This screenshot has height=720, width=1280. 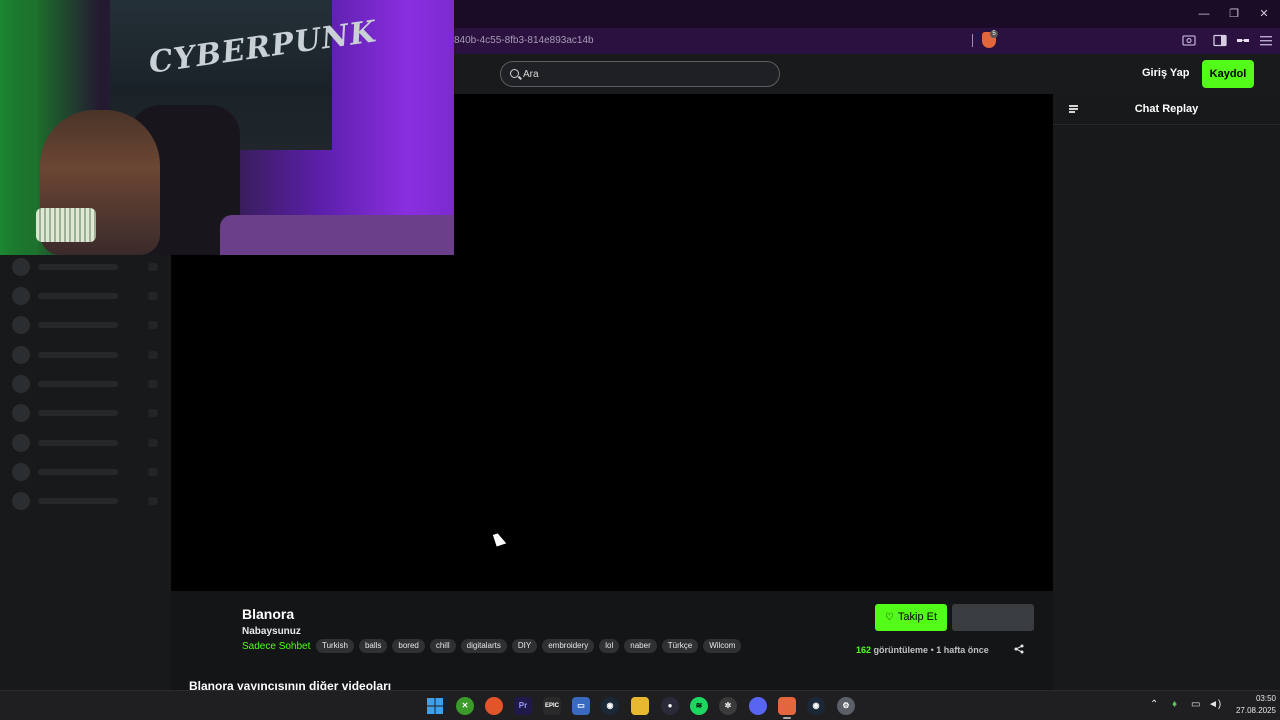 What do you see at coordinates (640, 646) in the screenshot?
I see `tag: naber` at bounding box center [640, 646].